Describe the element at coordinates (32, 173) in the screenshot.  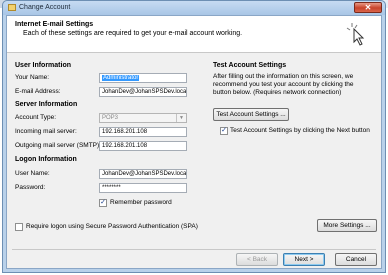
I see `user-name-label: User Name:` at that location.